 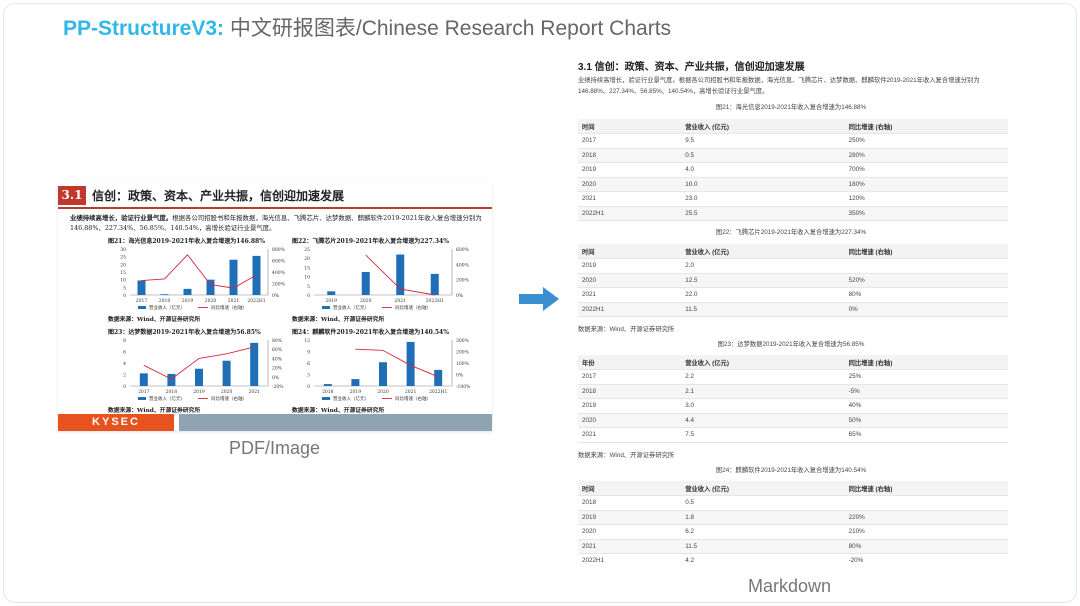 What do you see at coordinates (793, 155) in the screenshot?
I see `table-row: 2018 0.5 280%` at bounding box center [793, 155].